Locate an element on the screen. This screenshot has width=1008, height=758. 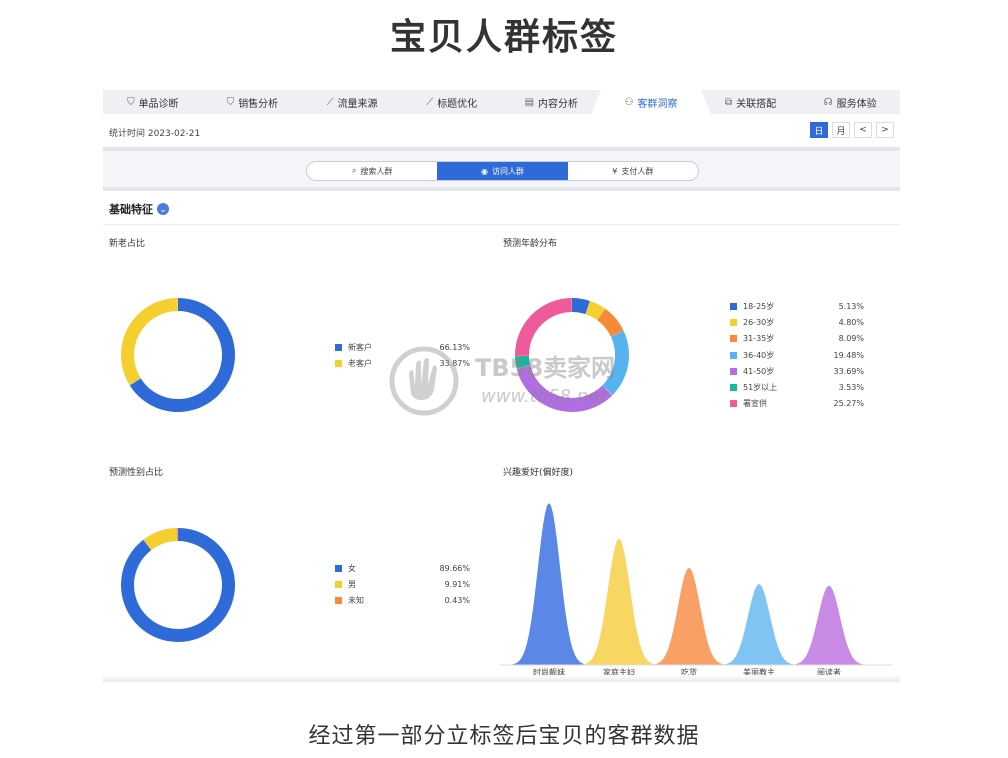
hand-logo-icon is located at coordinates (424, 381).